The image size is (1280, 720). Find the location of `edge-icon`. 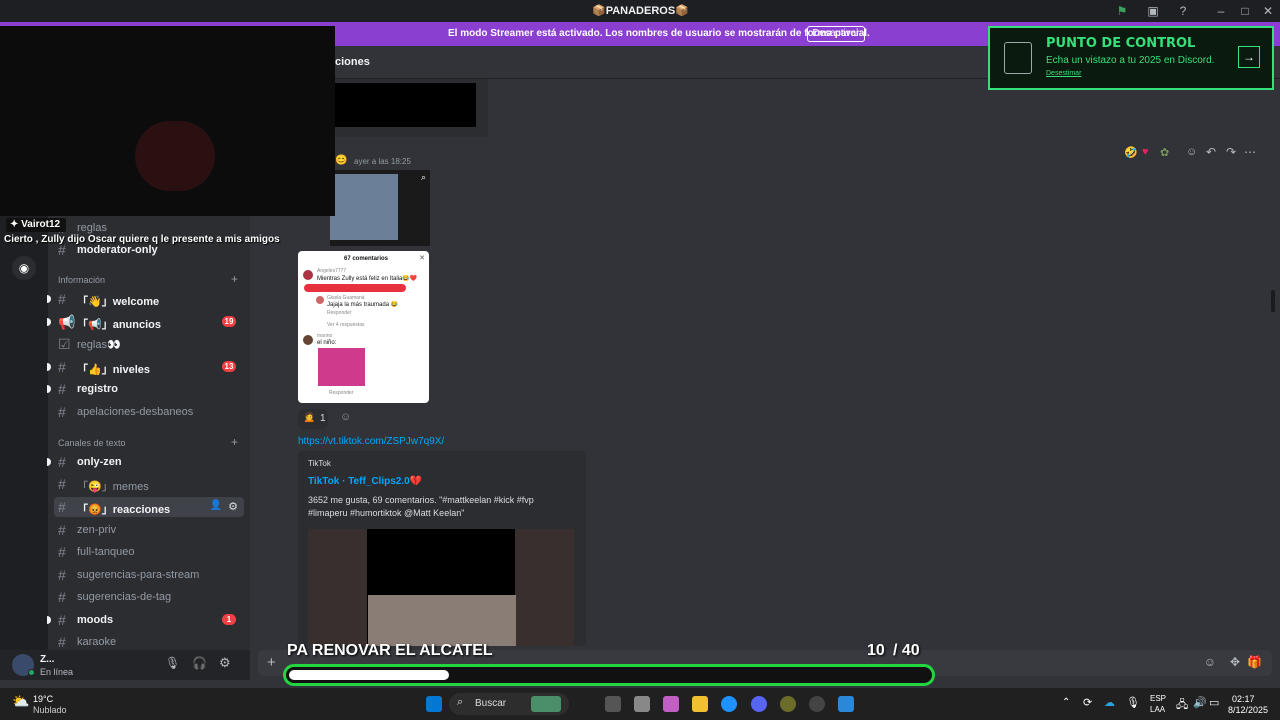

edge-icon is located at coordinates (729, 704).